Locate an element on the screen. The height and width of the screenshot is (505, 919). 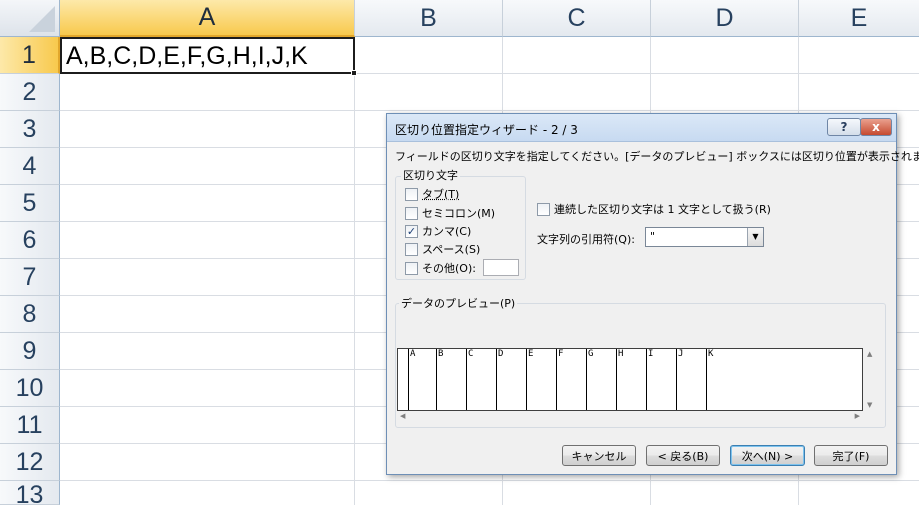
other-delimiter-input is located at coordinates (501, 267).